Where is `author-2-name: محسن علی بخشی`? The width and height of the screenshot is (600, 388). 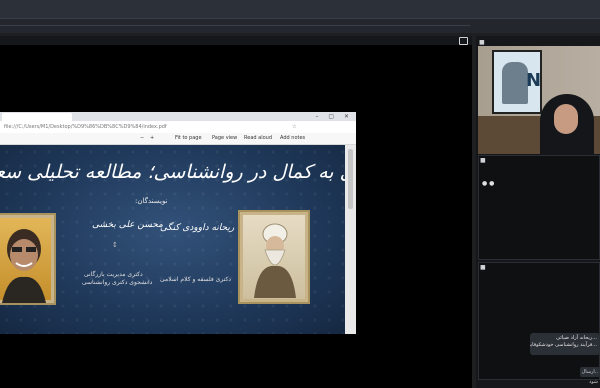 author-2-name: محسن علی بخشی is located at coordinates (127, 225).